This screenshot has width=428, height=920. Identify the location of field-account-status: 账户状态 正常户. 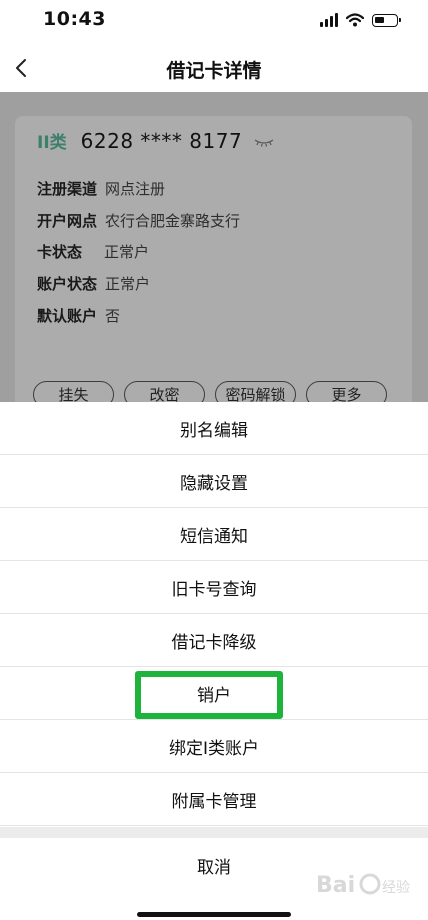
(93, 283).